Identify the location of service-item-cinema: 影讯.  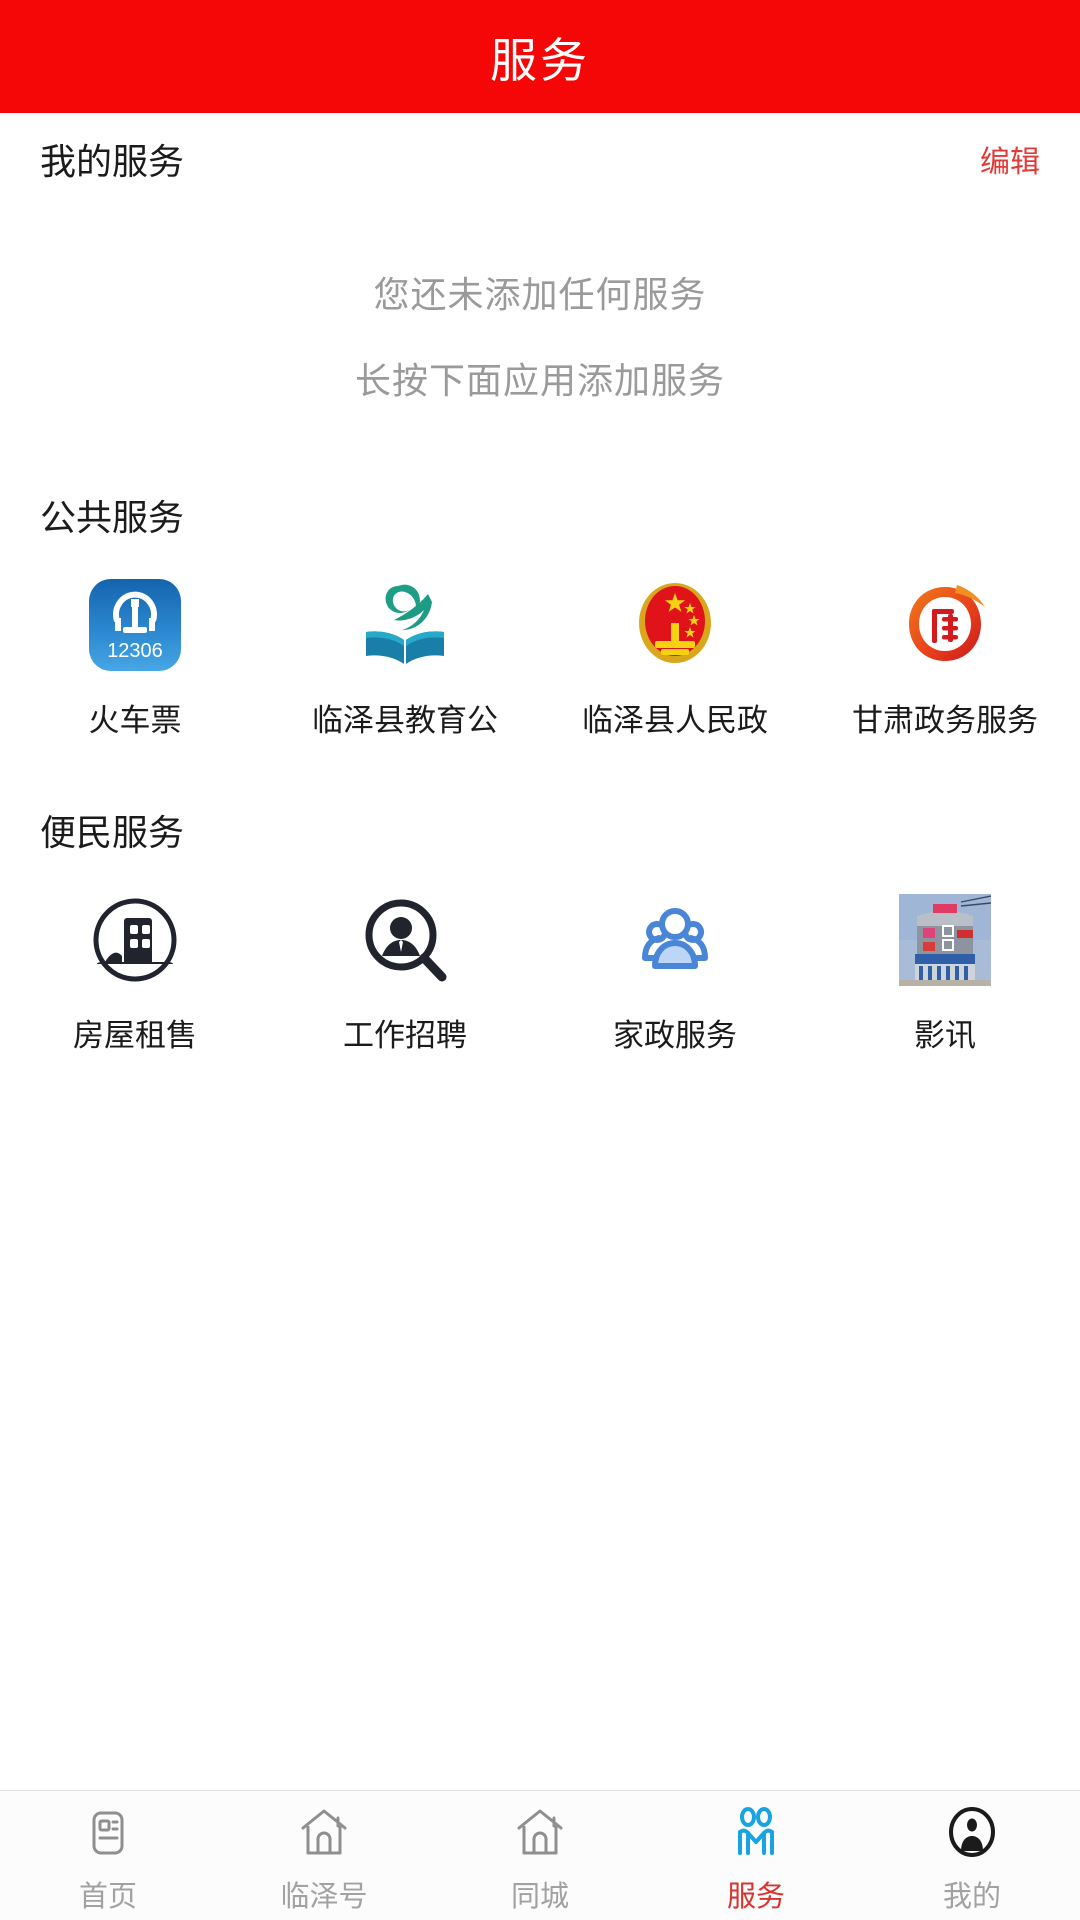
(945, 973).